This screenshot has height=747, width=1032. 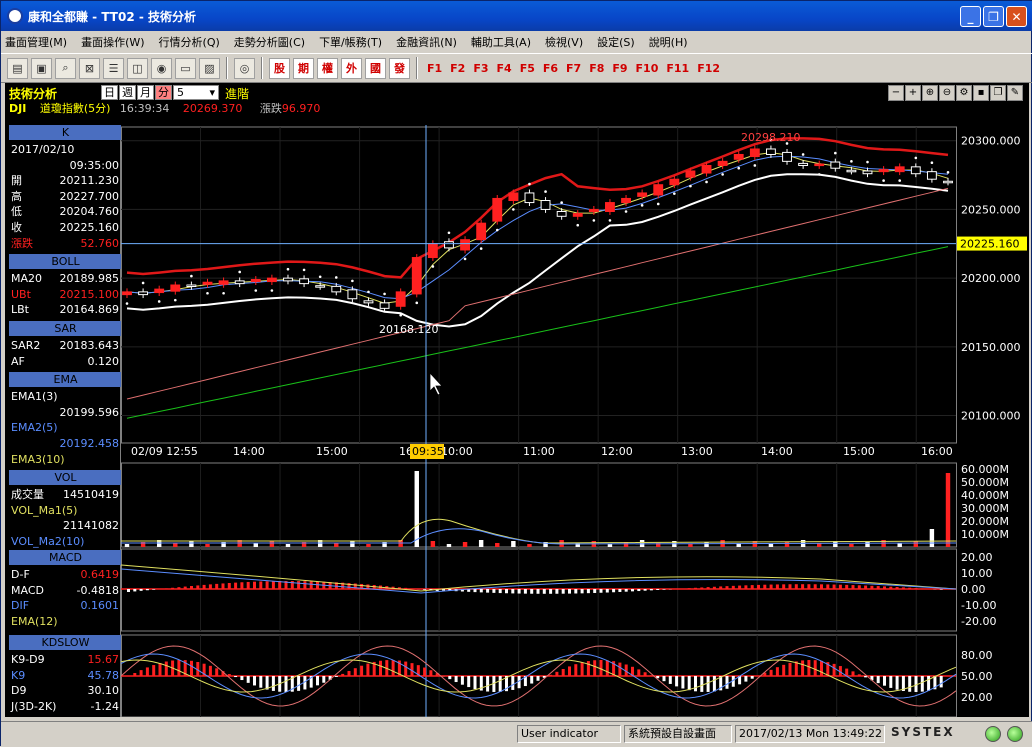 What do you see at coordinates (65, 557) in the screenshot?
I see `macd-header: MACD` at bounding box center [65, 557].